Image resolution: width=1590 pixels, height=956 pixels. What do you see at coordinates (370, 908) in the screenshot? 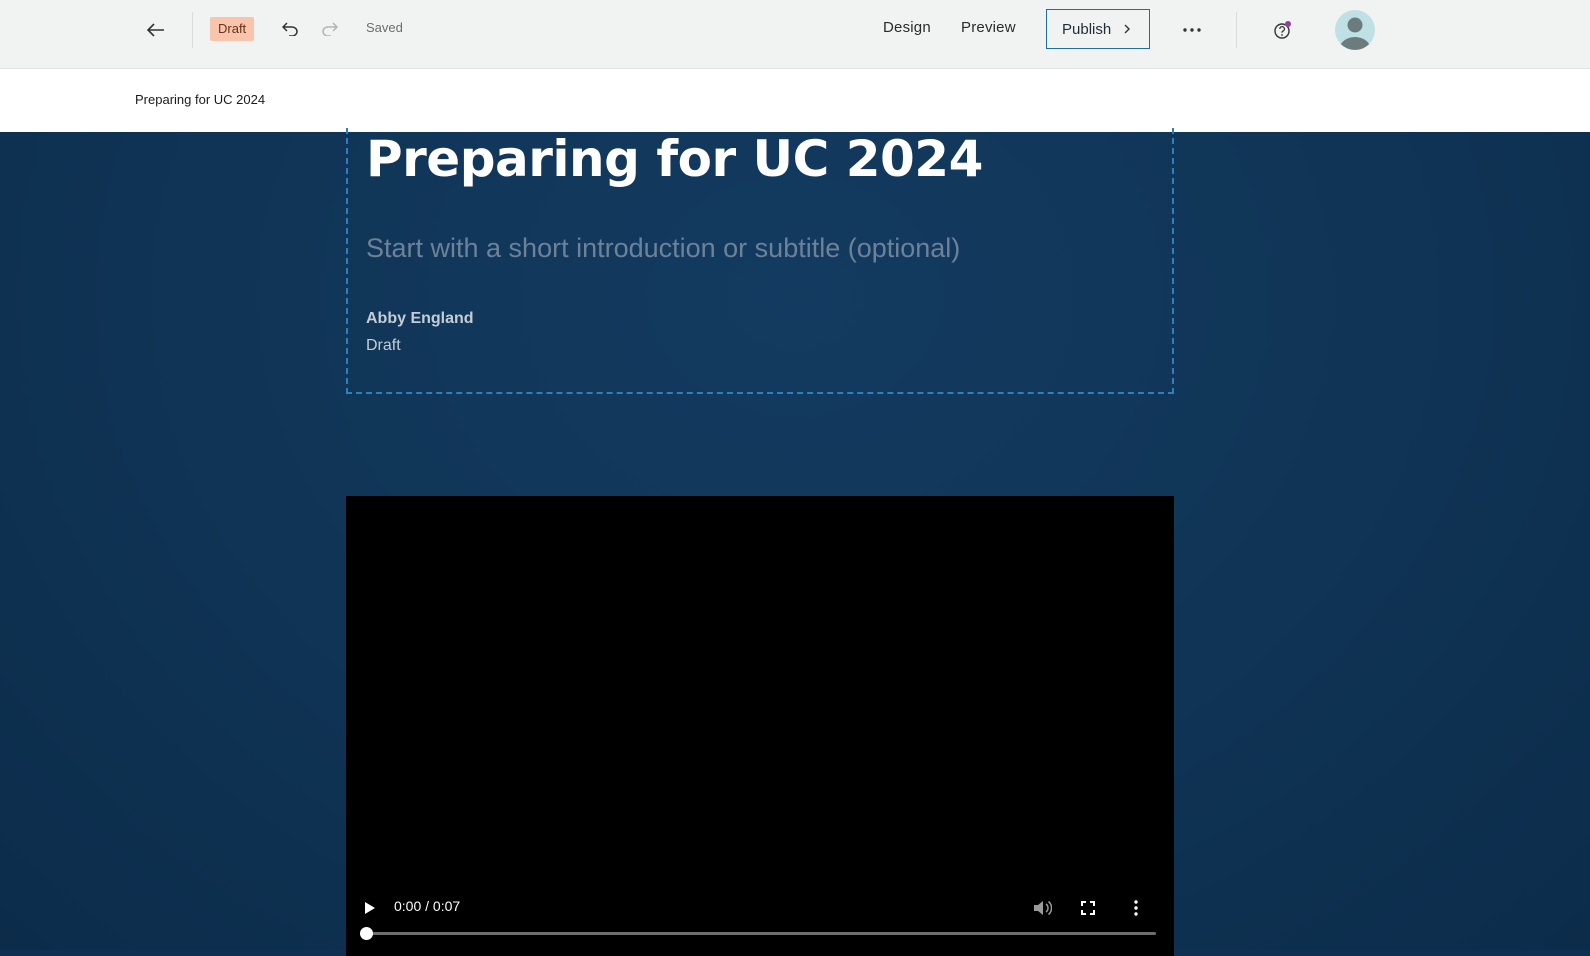
I see `play-icon` at bounding box center [370, 908].